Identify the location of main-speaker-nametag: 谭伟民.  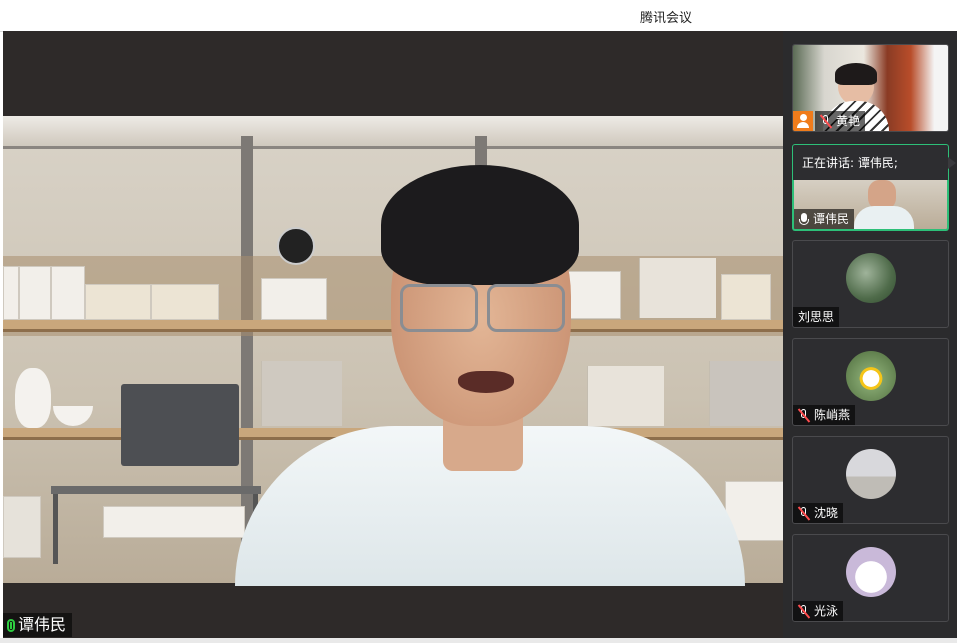
(38, 625).